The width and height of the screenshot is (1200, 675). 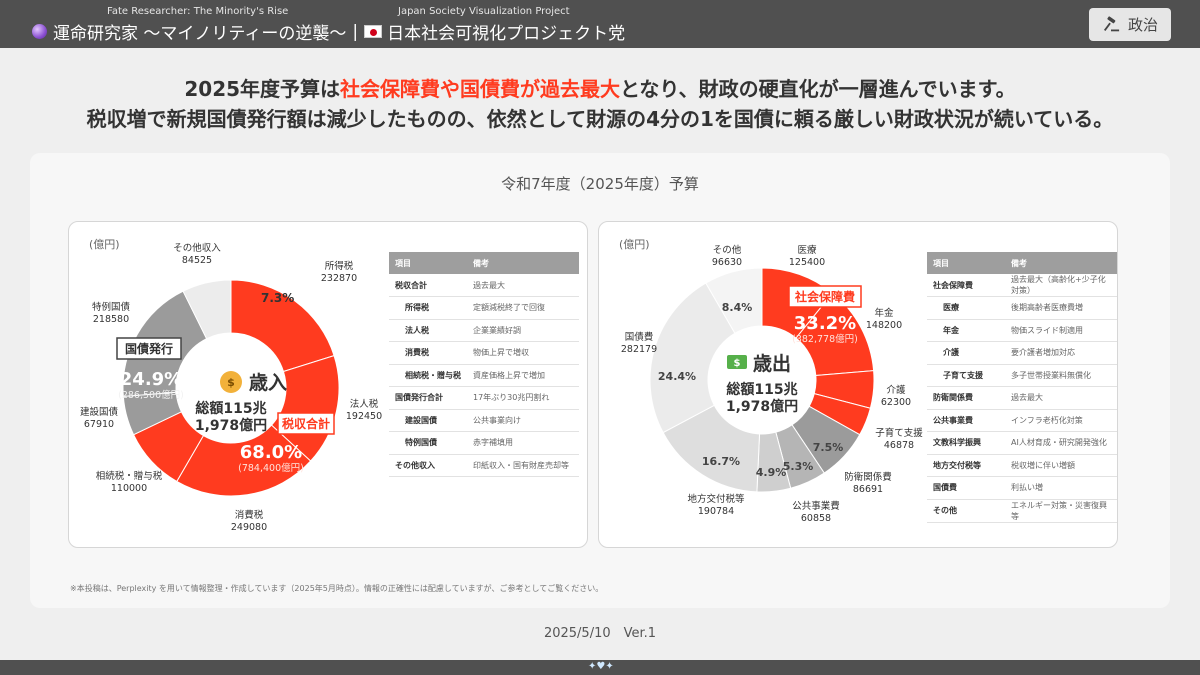 What do you see at coordinates (1061, 465) in the screenshot?
I see `expenditure-row-note: 税収増に伴い増額` at bounding box center [1061, 465].